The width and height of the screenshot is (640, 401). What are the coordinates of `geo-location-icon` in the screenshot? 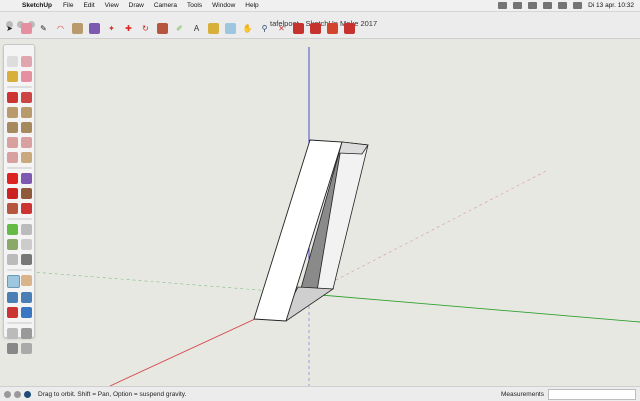 It's located at (7, 394).